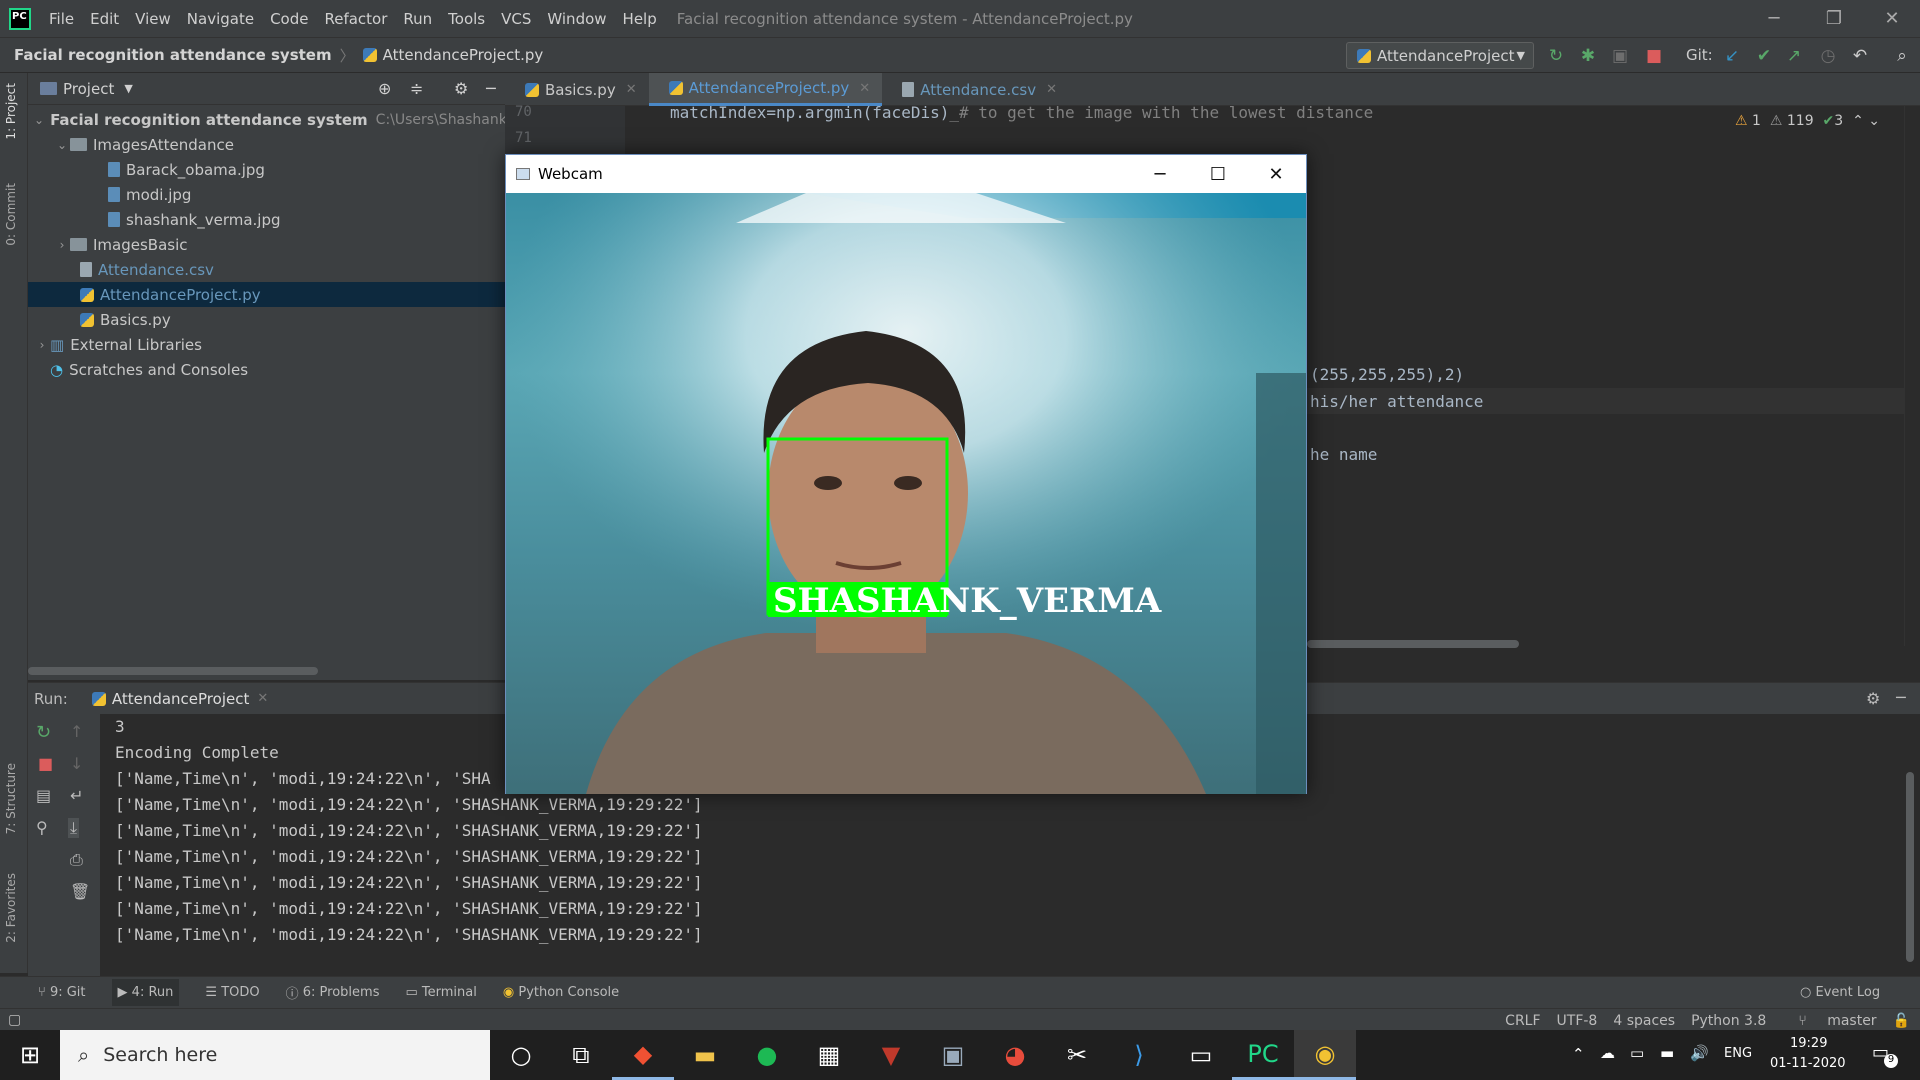 This screenshot has width=1920, height=1080. Describe the element at coordinates (173, 671) in the screenshot. I see `horizontal-scrollbar` at that location.